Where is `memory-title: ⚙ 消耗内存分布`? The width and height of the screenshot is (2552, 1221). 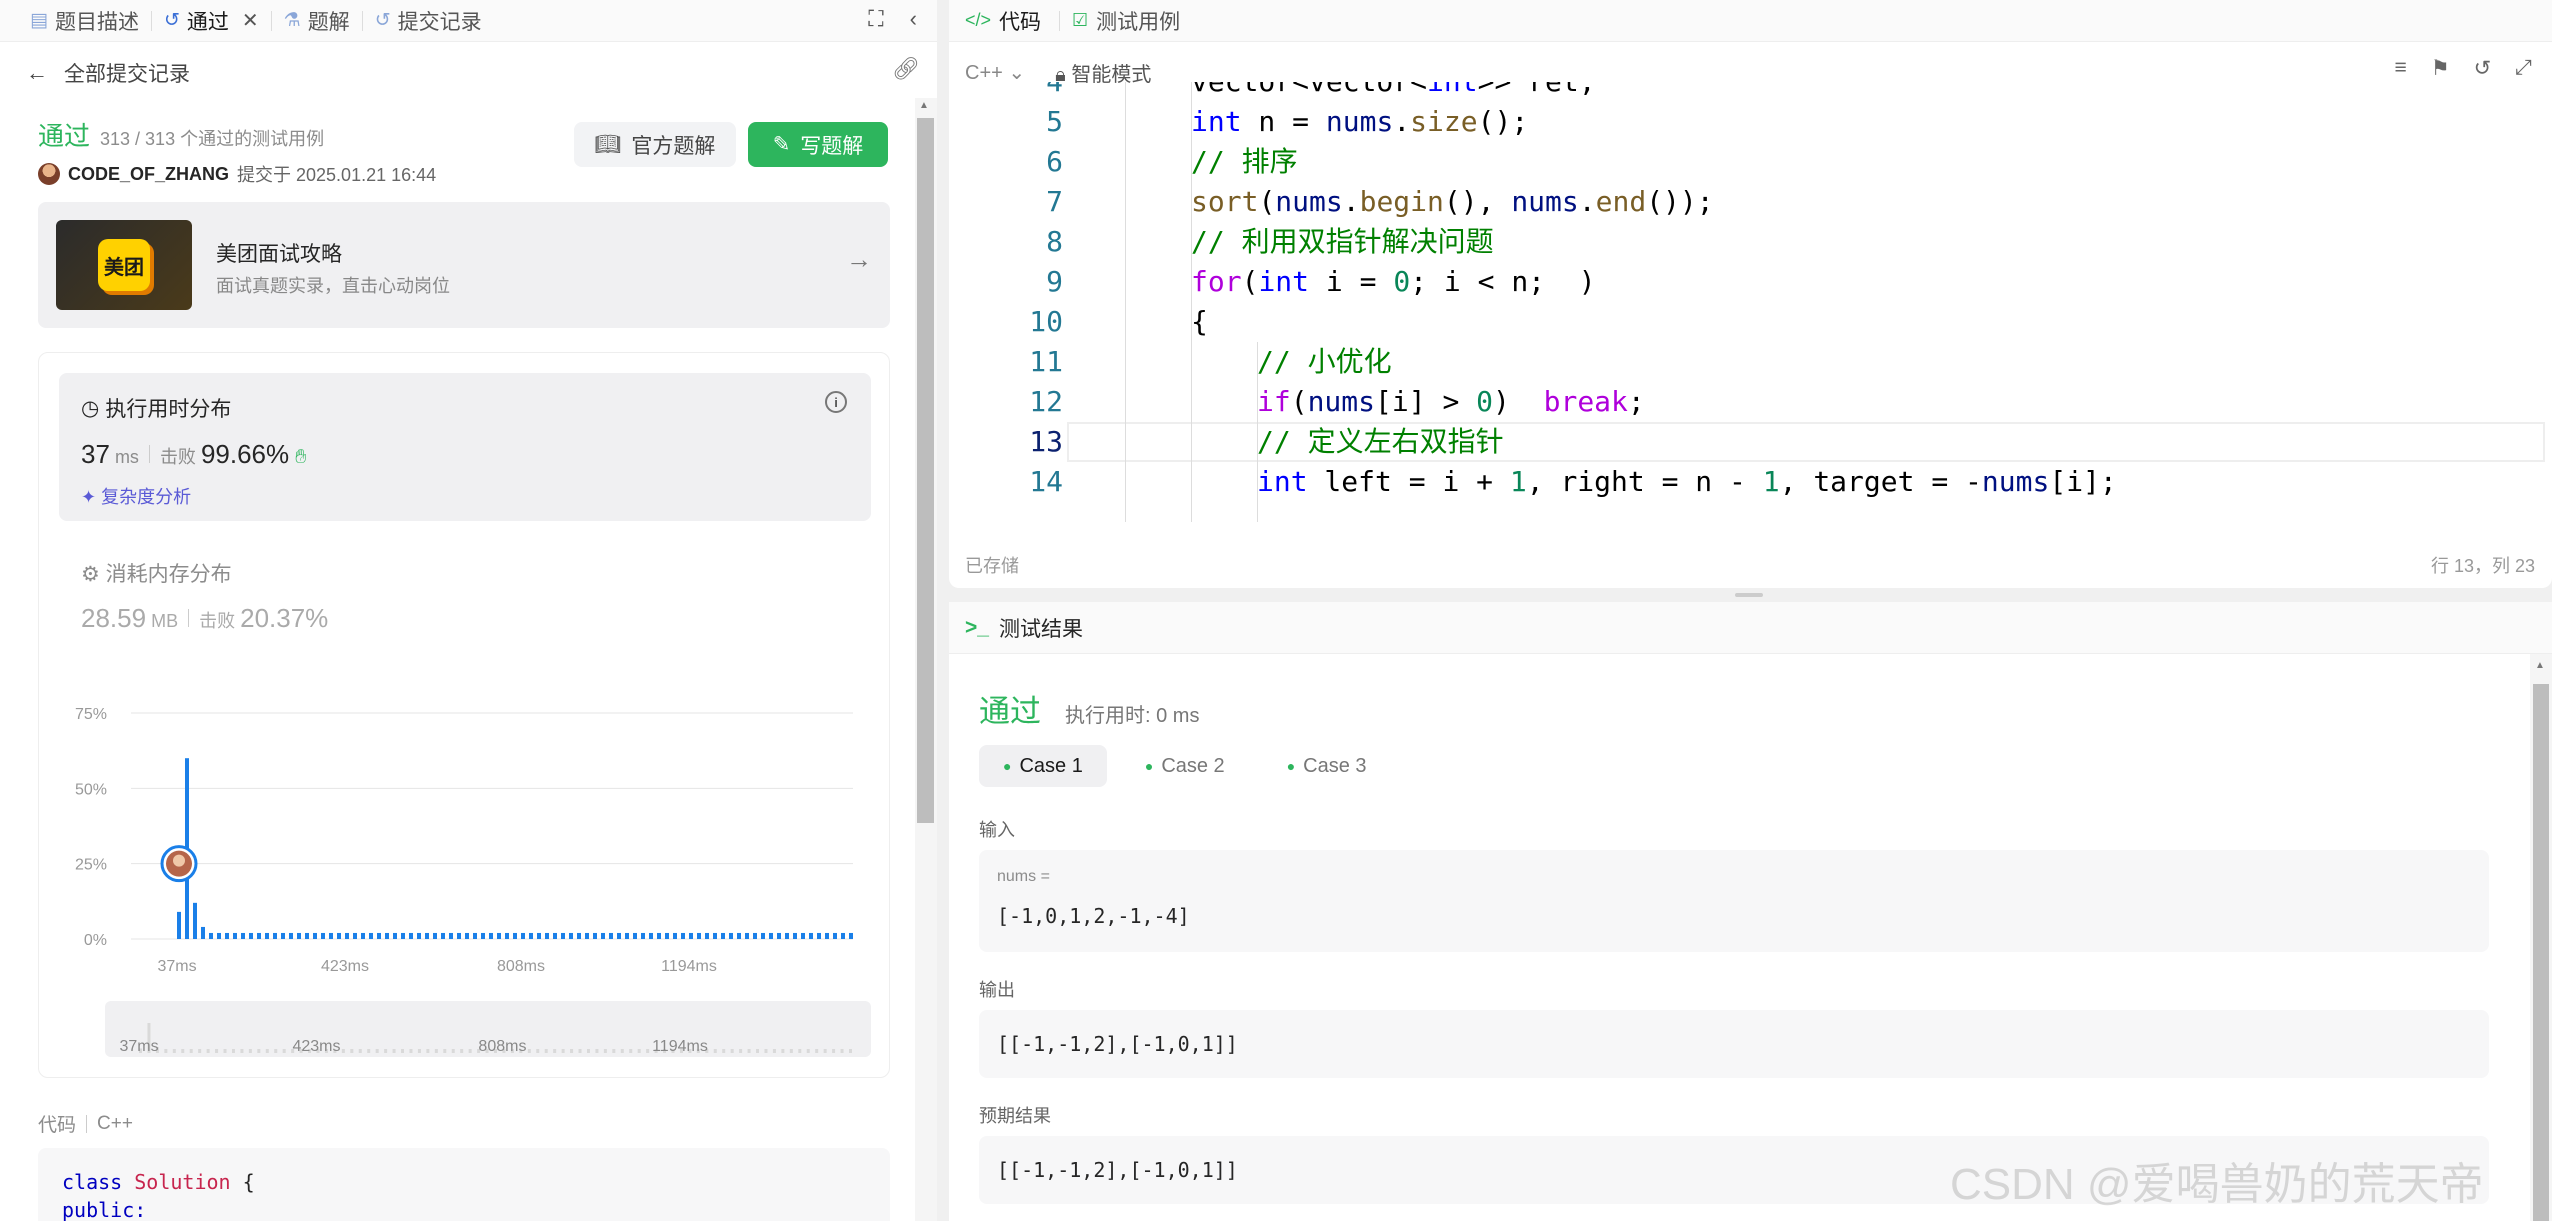
memory-title: ⚙ 消耗内存分布 is located at coordinates (156, 573).